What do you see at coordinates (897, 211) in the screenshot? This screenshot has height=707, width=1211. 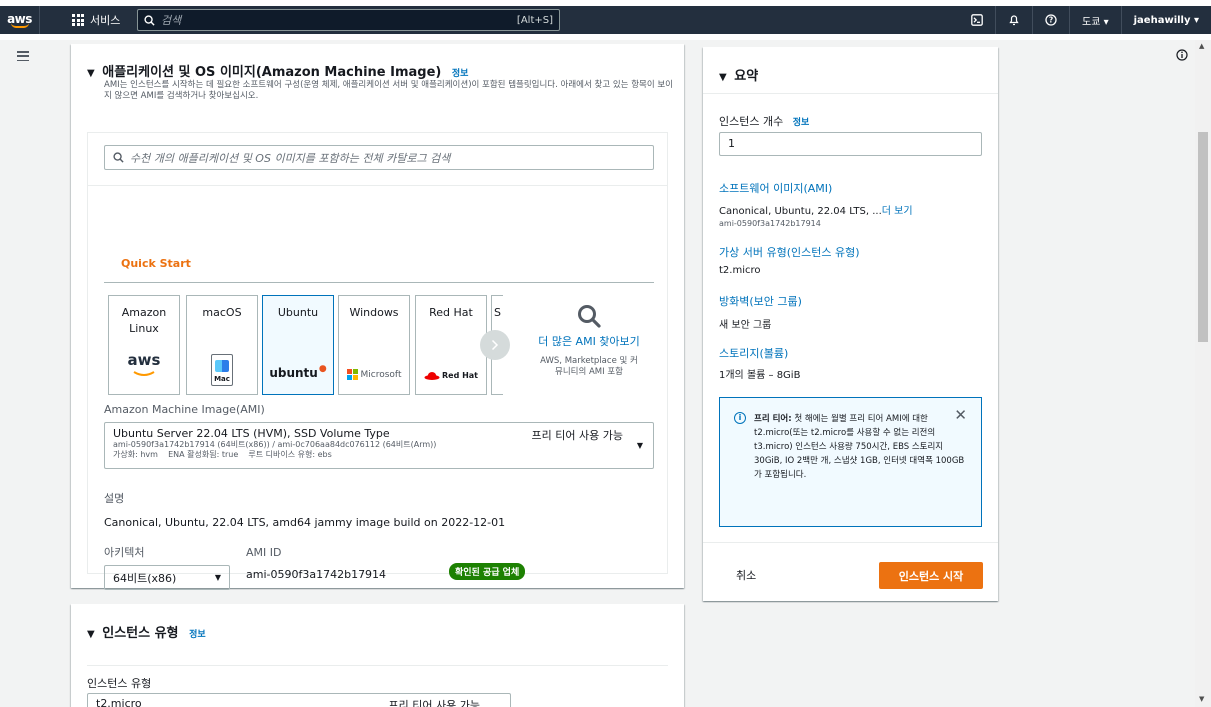 I see `show-more-link: 더 보기` at bounding box center [897, 211].